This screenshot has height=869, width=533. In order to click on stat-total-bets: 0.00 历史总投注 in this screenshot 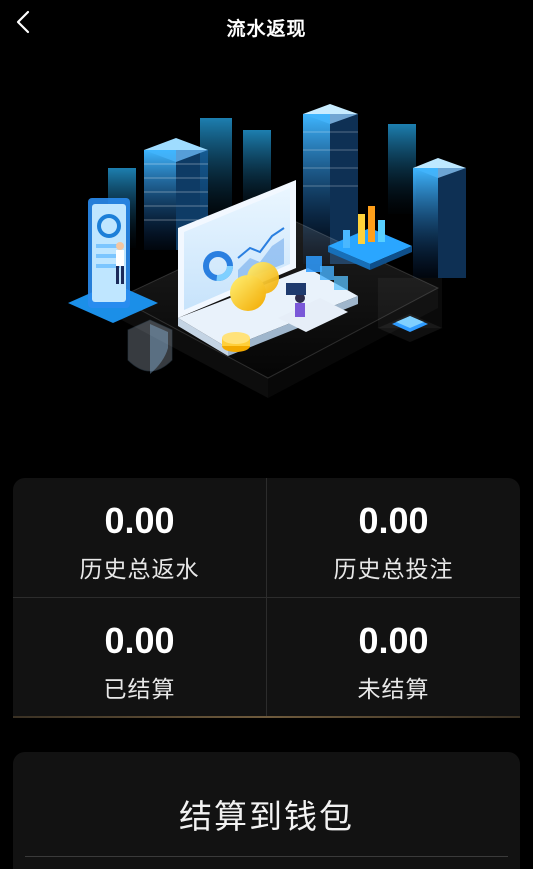, I will do `click(393, 537)`.